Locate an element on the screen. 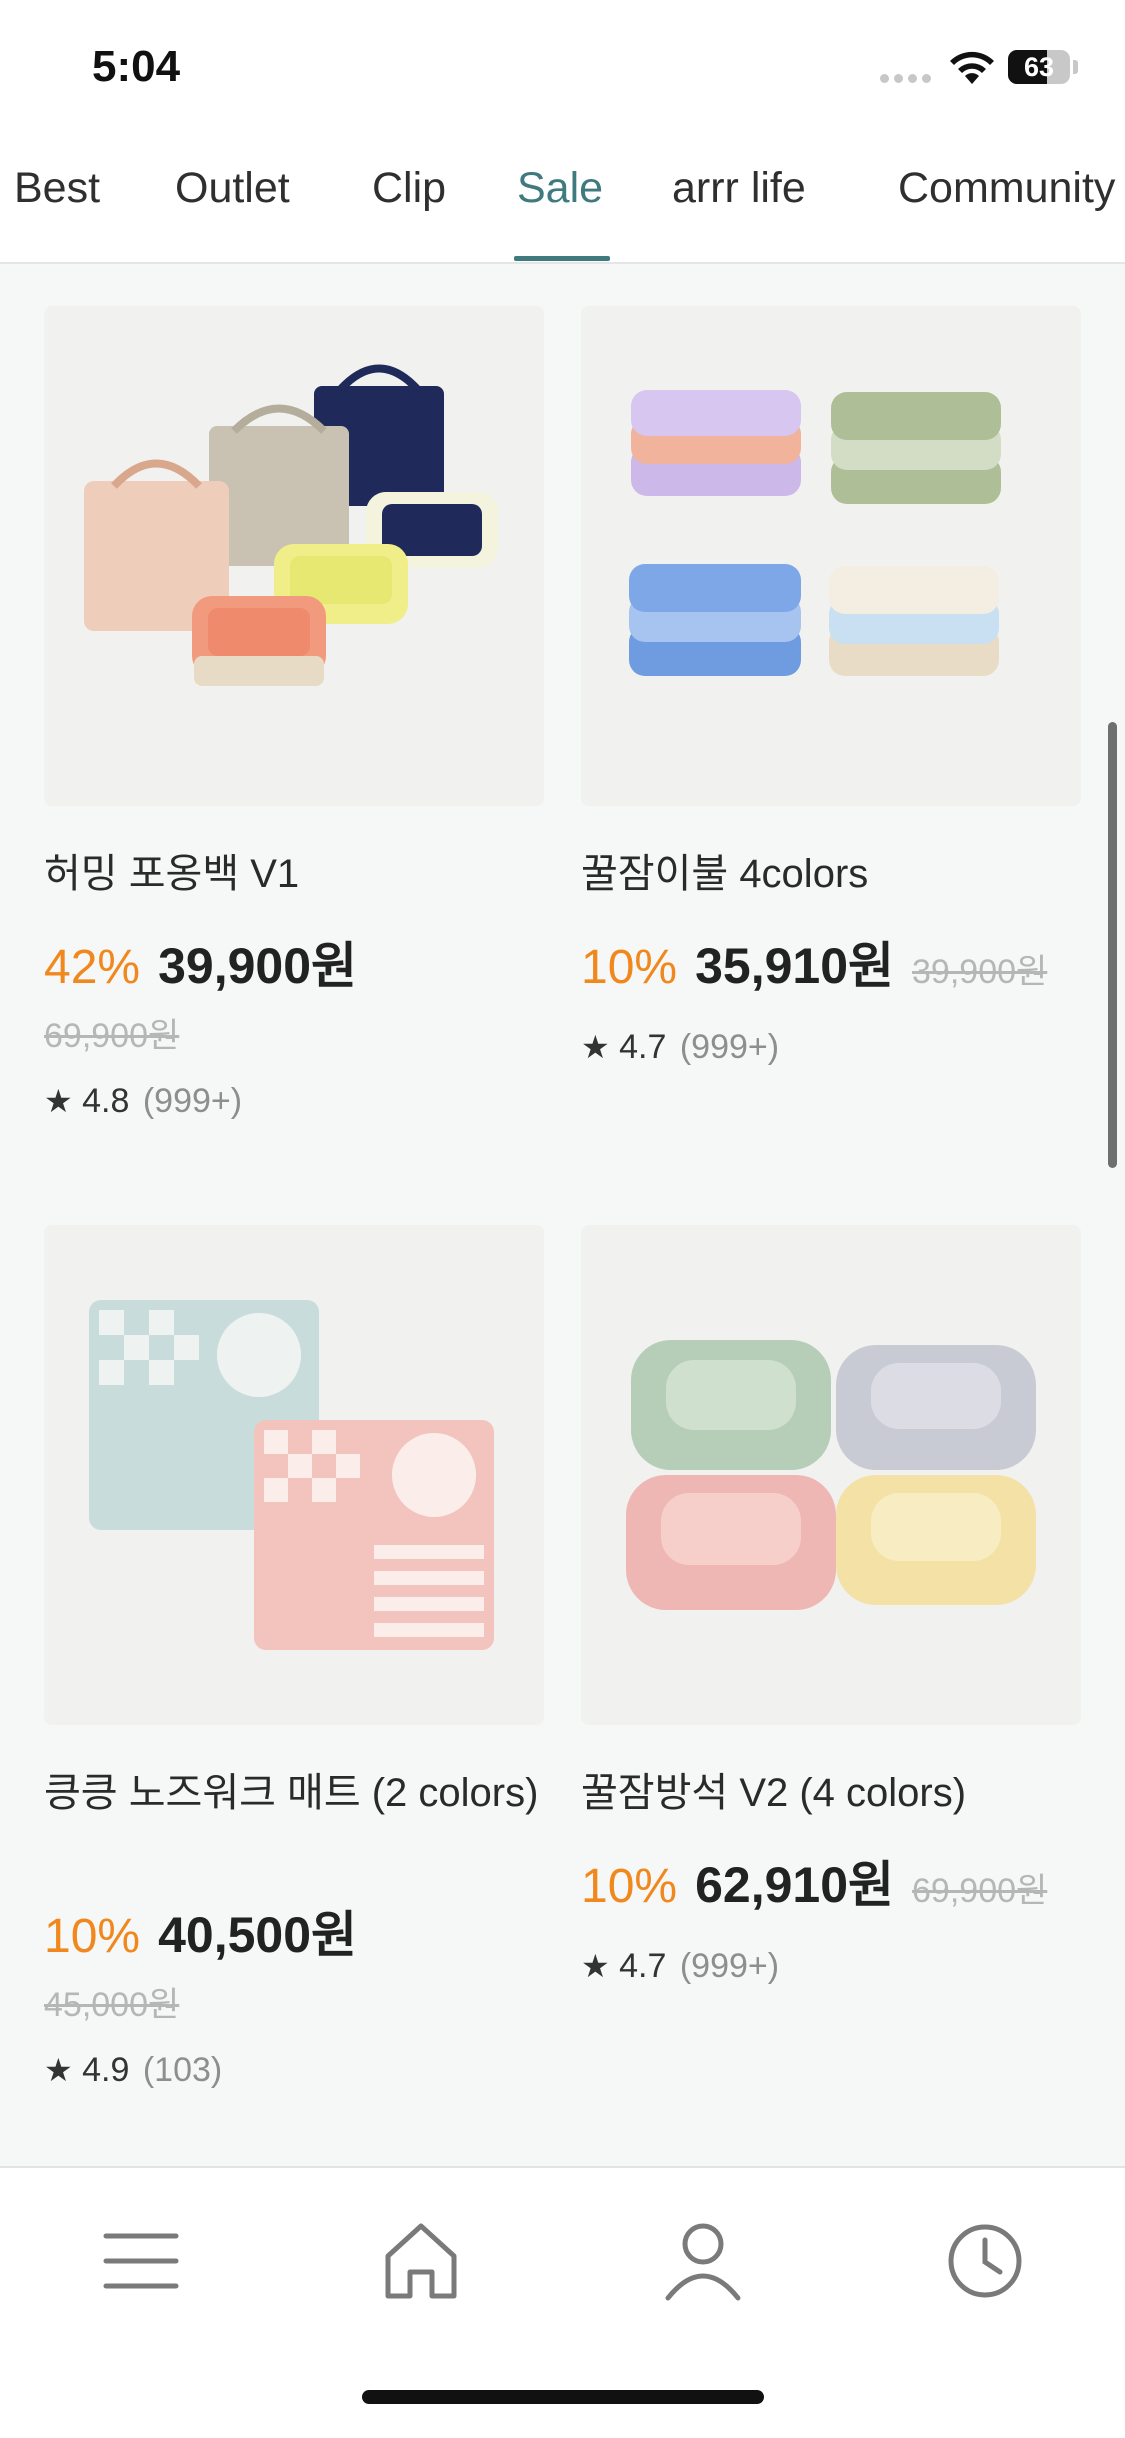  review-count: (103) is located at coordinates (182, 2070).